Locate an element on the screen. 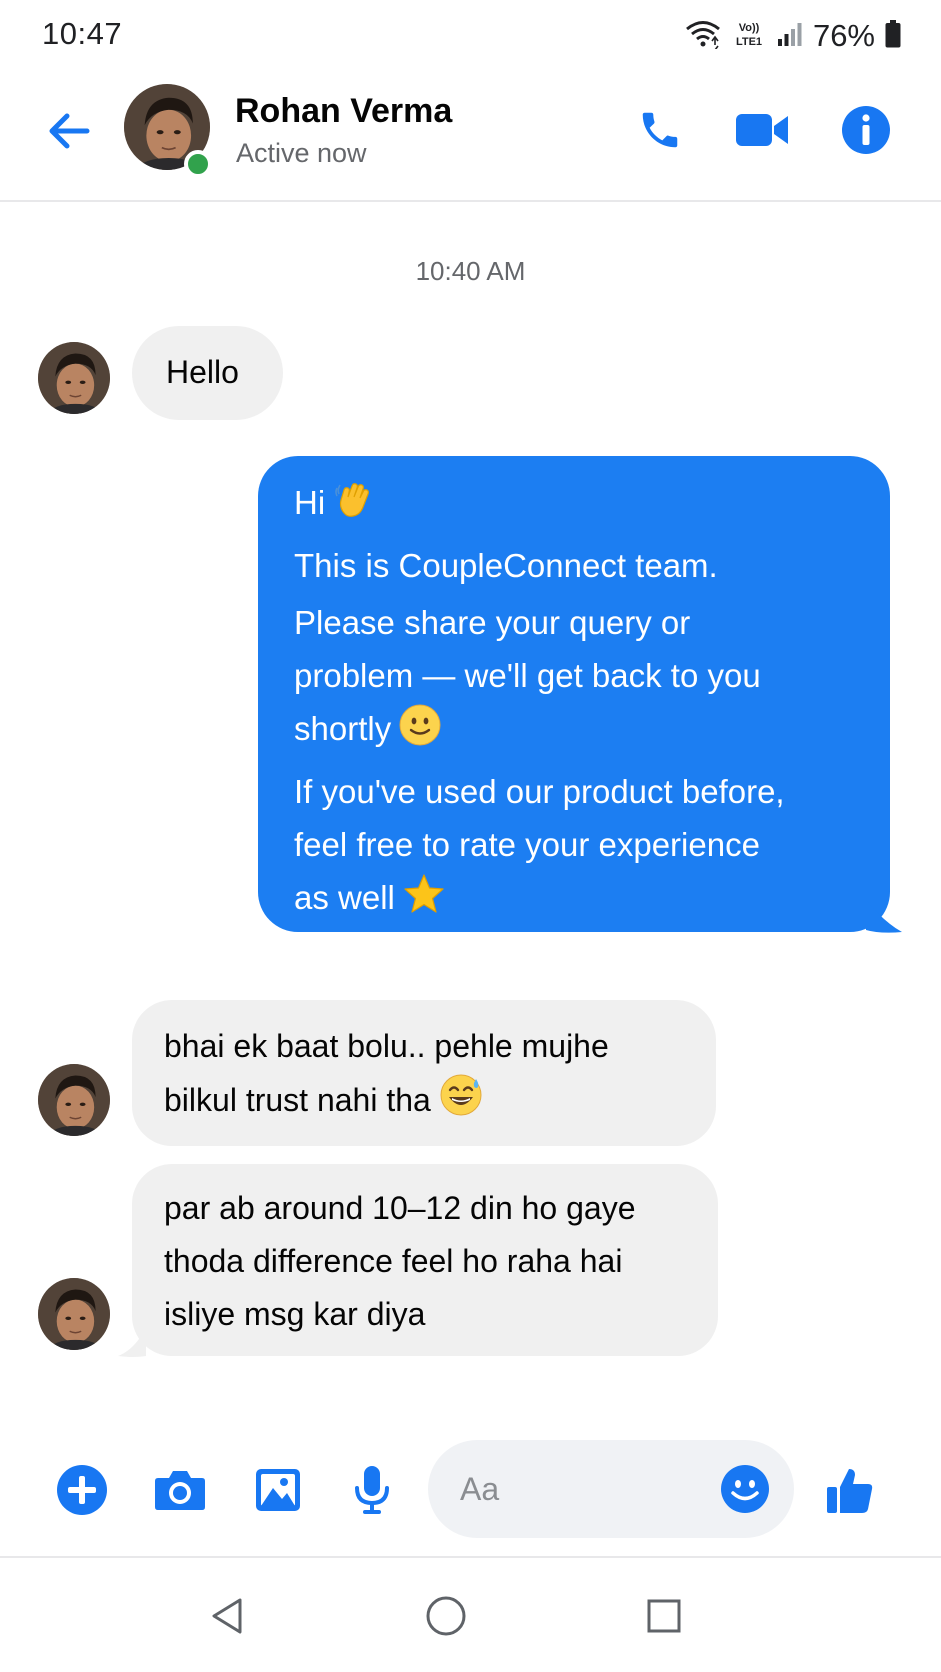 The height and width of the screenshot is (1672, 941). info-icon is located at coordinates (866, 130).